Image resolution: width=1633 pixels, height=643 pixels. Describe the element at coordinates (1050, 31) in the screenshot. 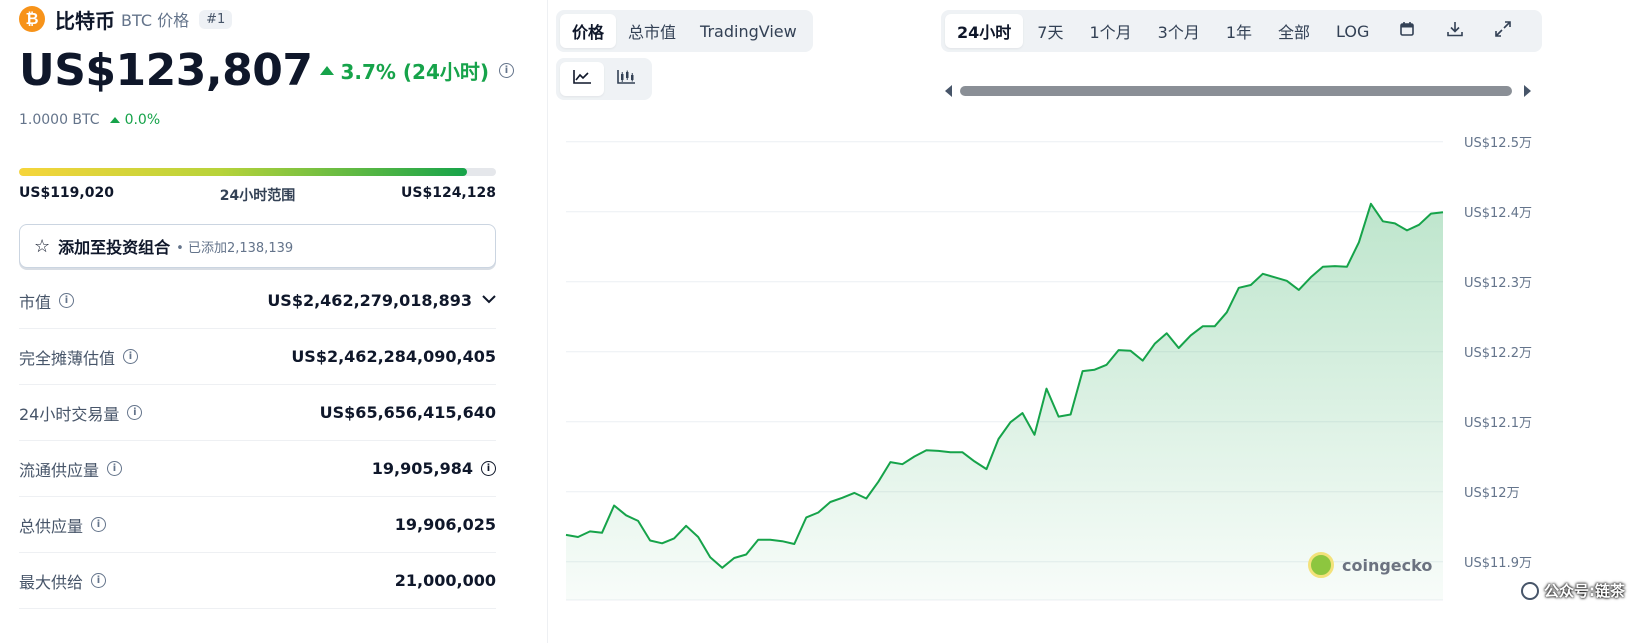

I see `range-7d: 7天` at that location.